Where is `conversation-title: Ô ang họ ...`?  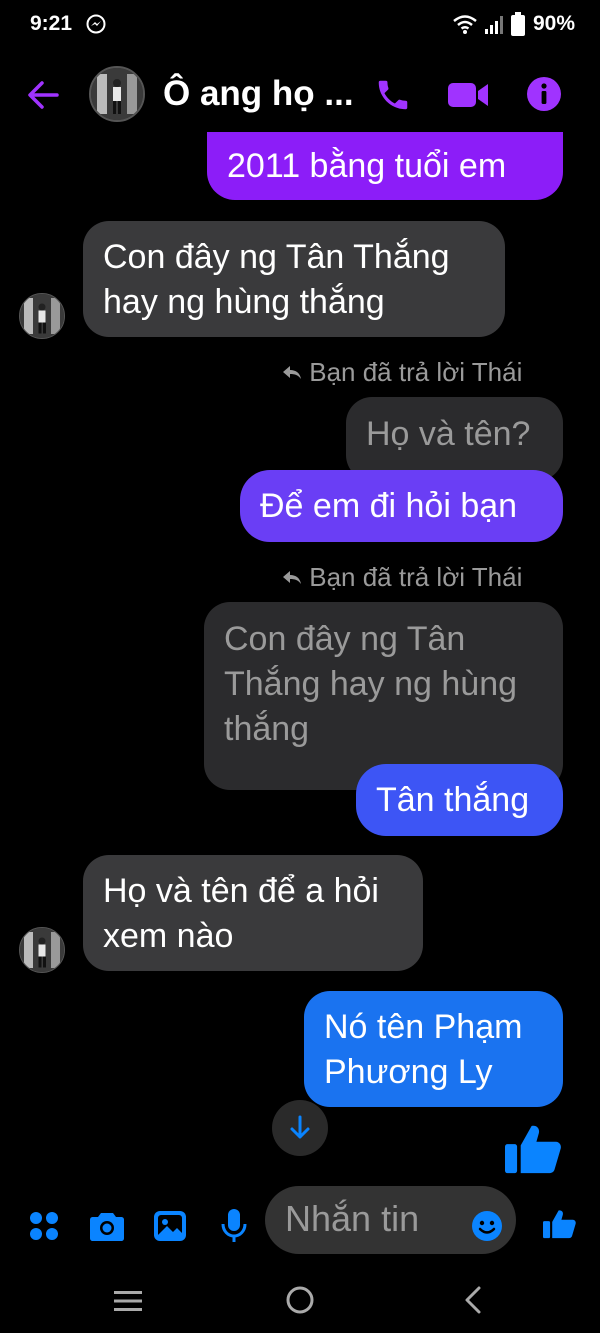 conversation-title: Ô ang họ ... is located at coordinates (258, 94).